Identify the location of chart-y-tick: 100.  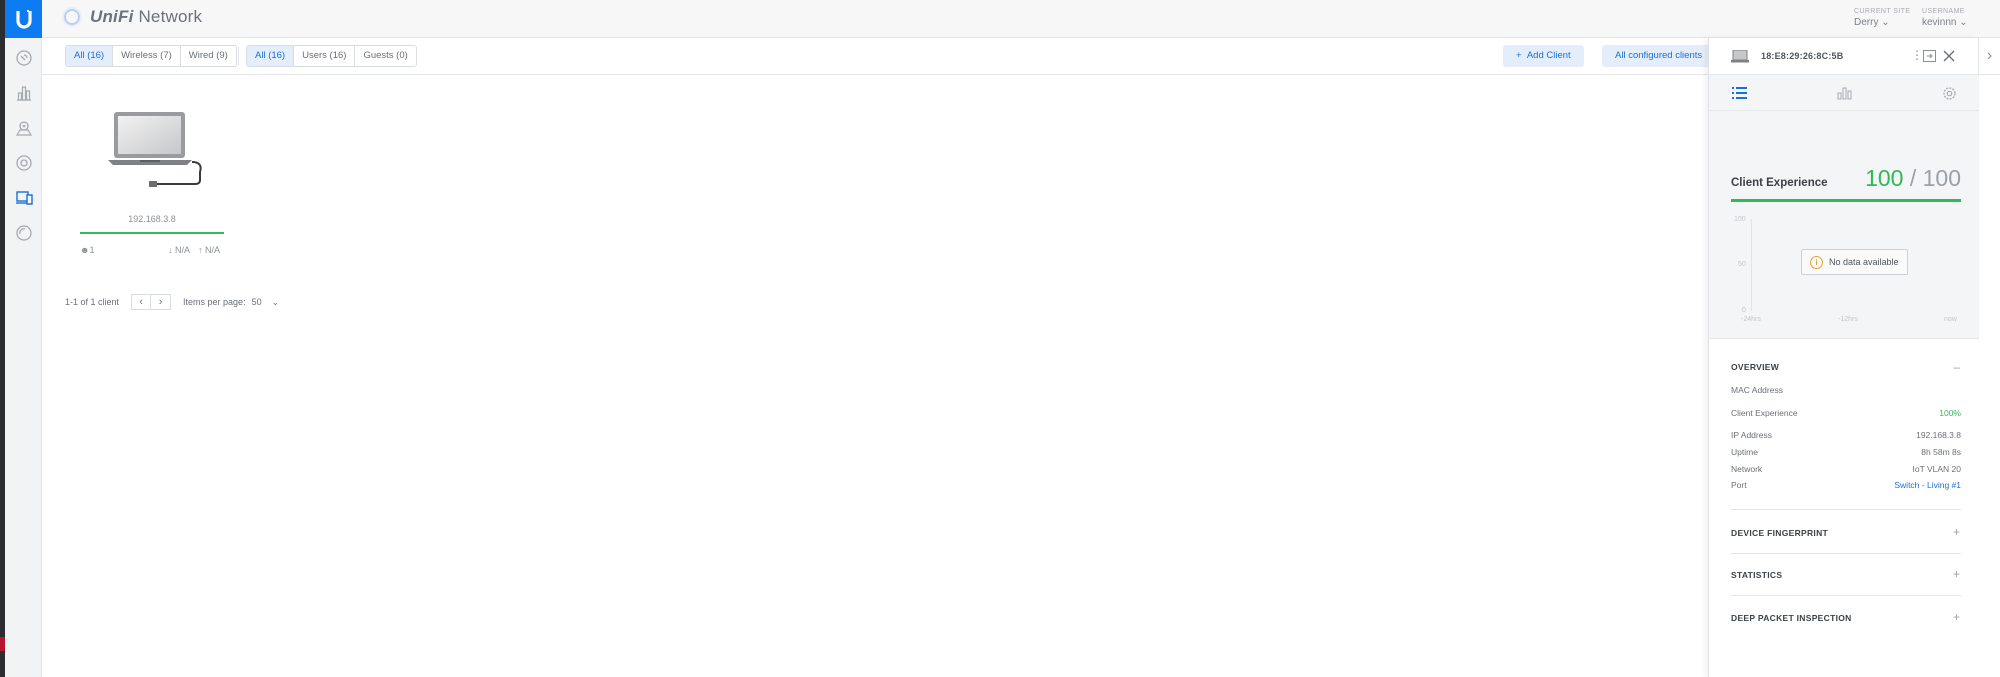
(1740, 219).